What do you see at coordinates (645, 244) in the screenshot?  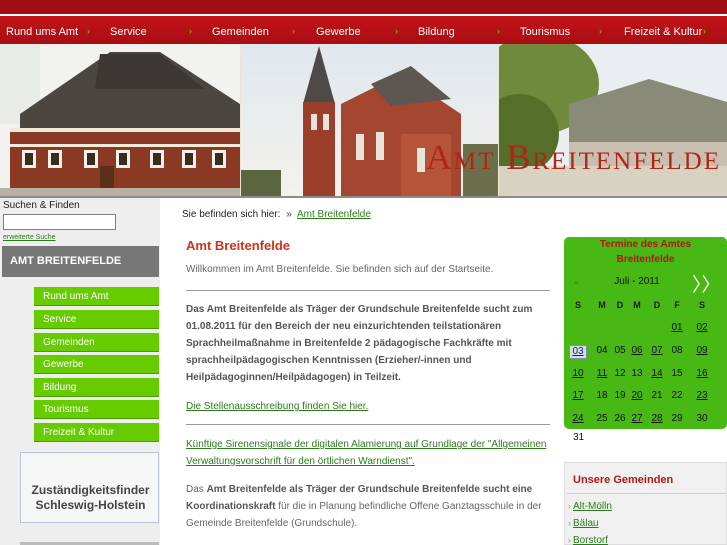 I see `calendar-title: Termine des Amtes` at bounding box center [645, 244].